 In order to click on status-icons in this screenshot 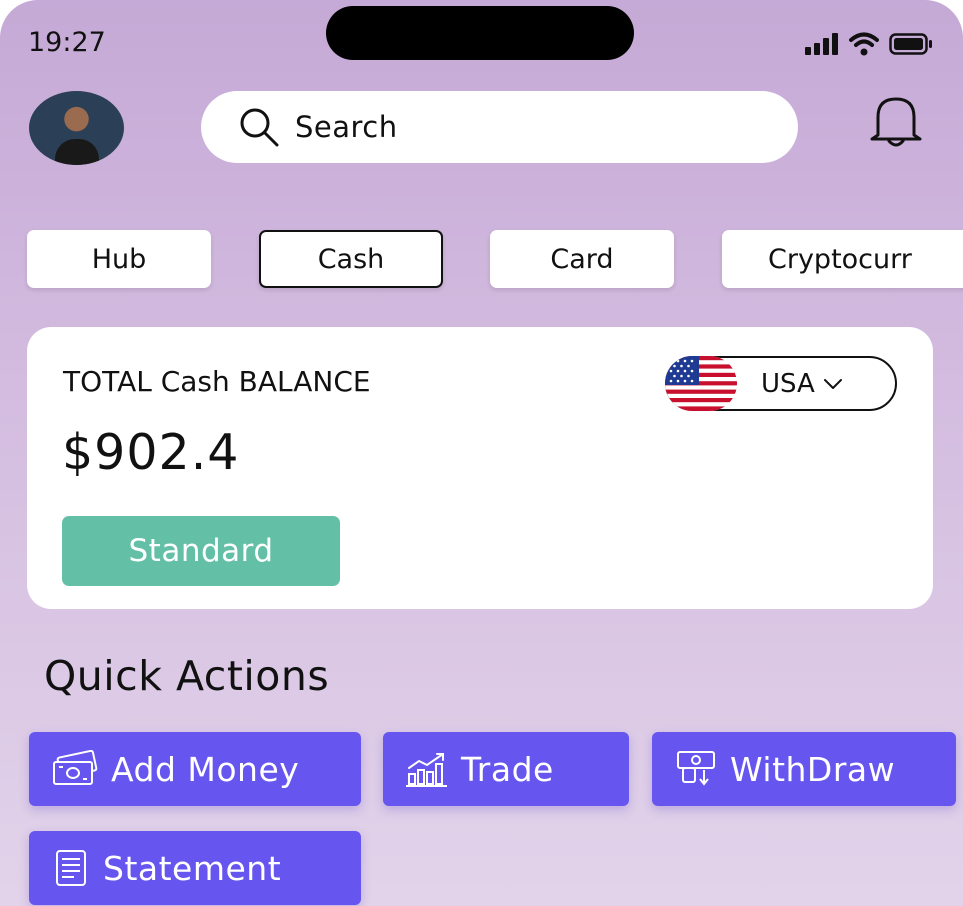, I will do `click(869, 44)`.